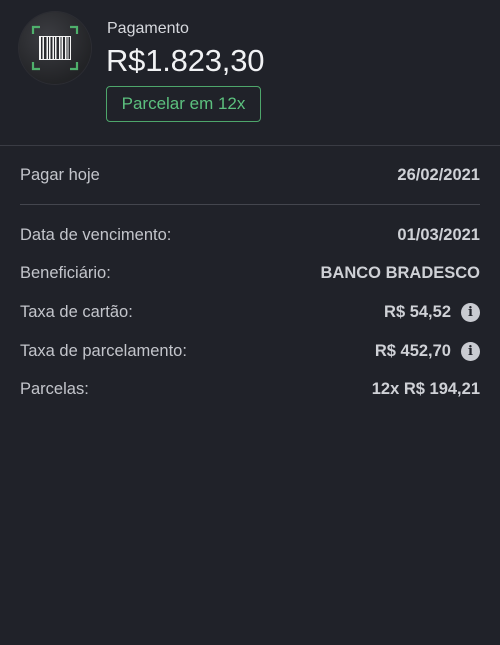 This screenshot has height=645, width=500. Describe the element at coordinates (250, 389) in the screenshot. I see `installments-row: Parcelas: 12x R$ 194,21` at that location.